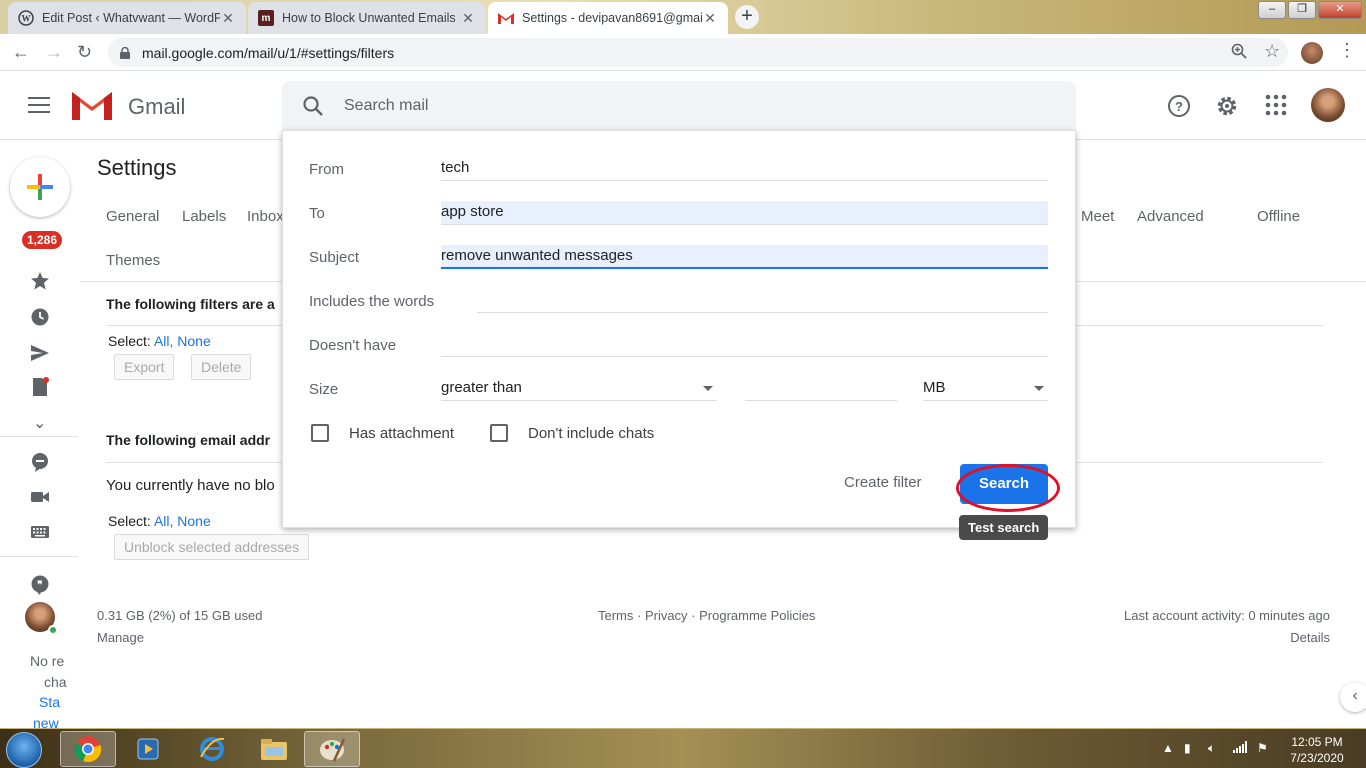  Describe the element at coordinates (1312, 53) in the screenshot. I see `chrome-profile-avatar` at that location.